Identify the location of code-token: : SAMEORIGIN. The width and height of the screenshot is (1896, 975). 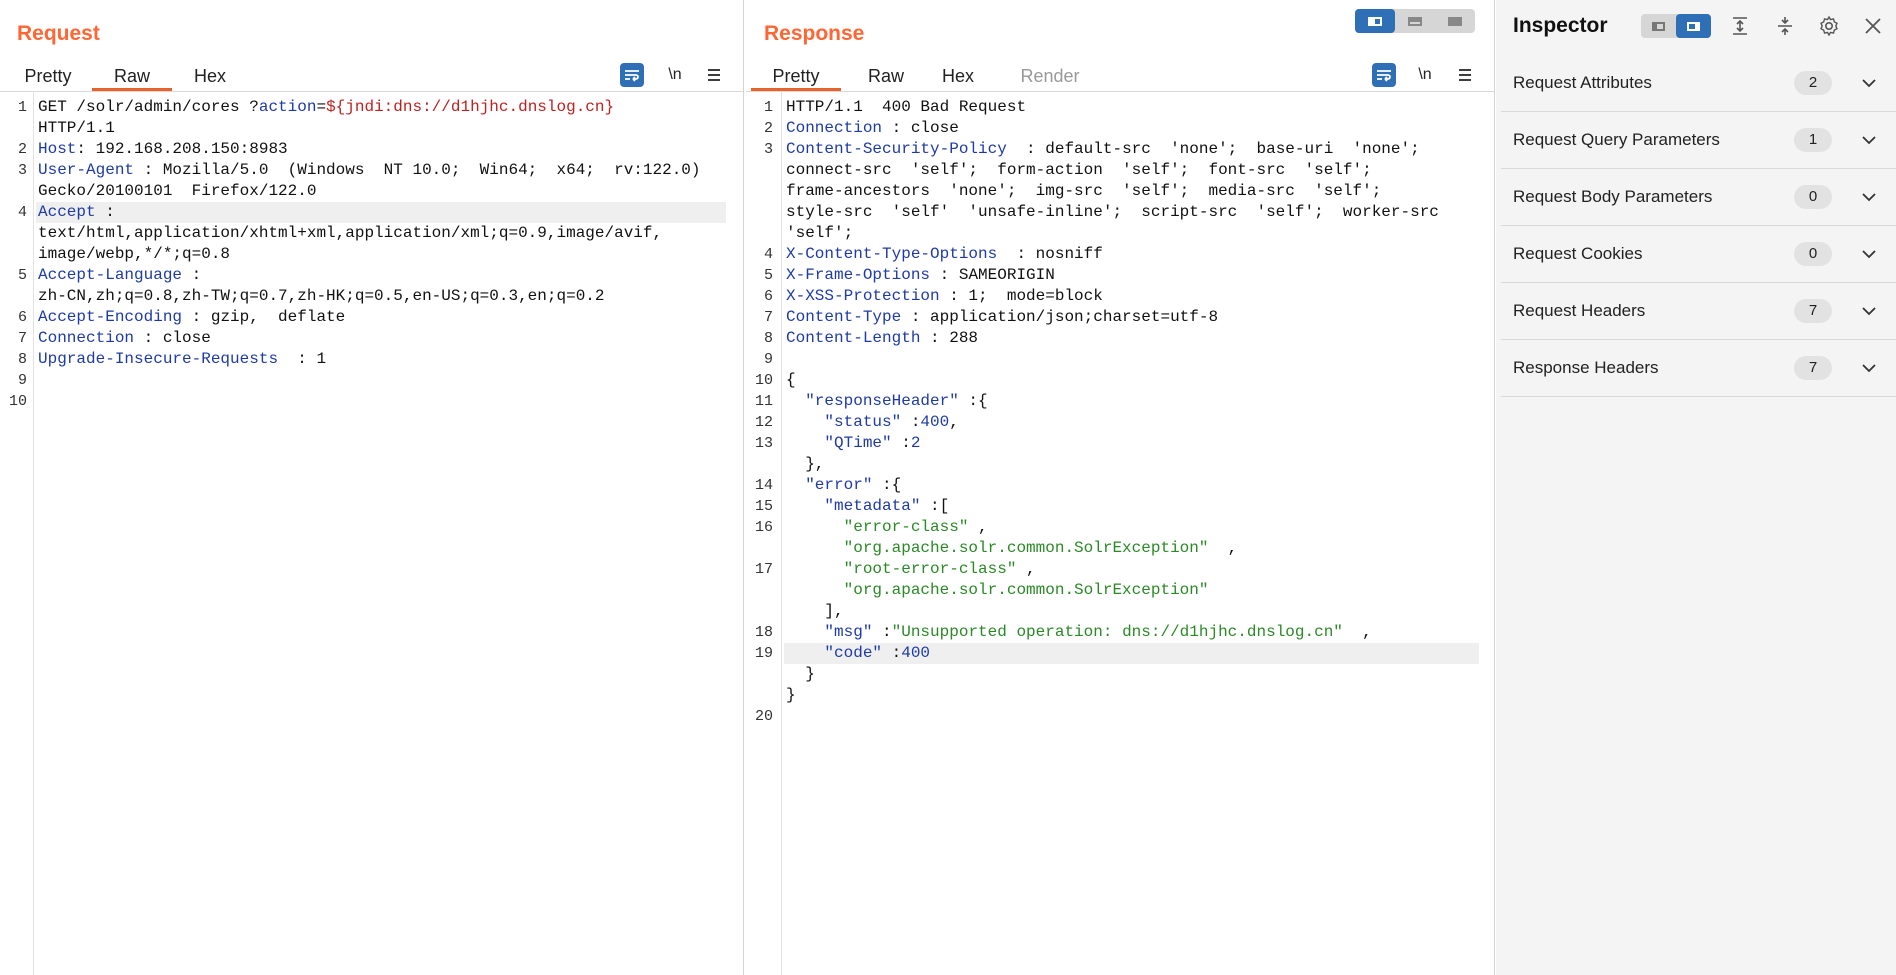
(992, 275).